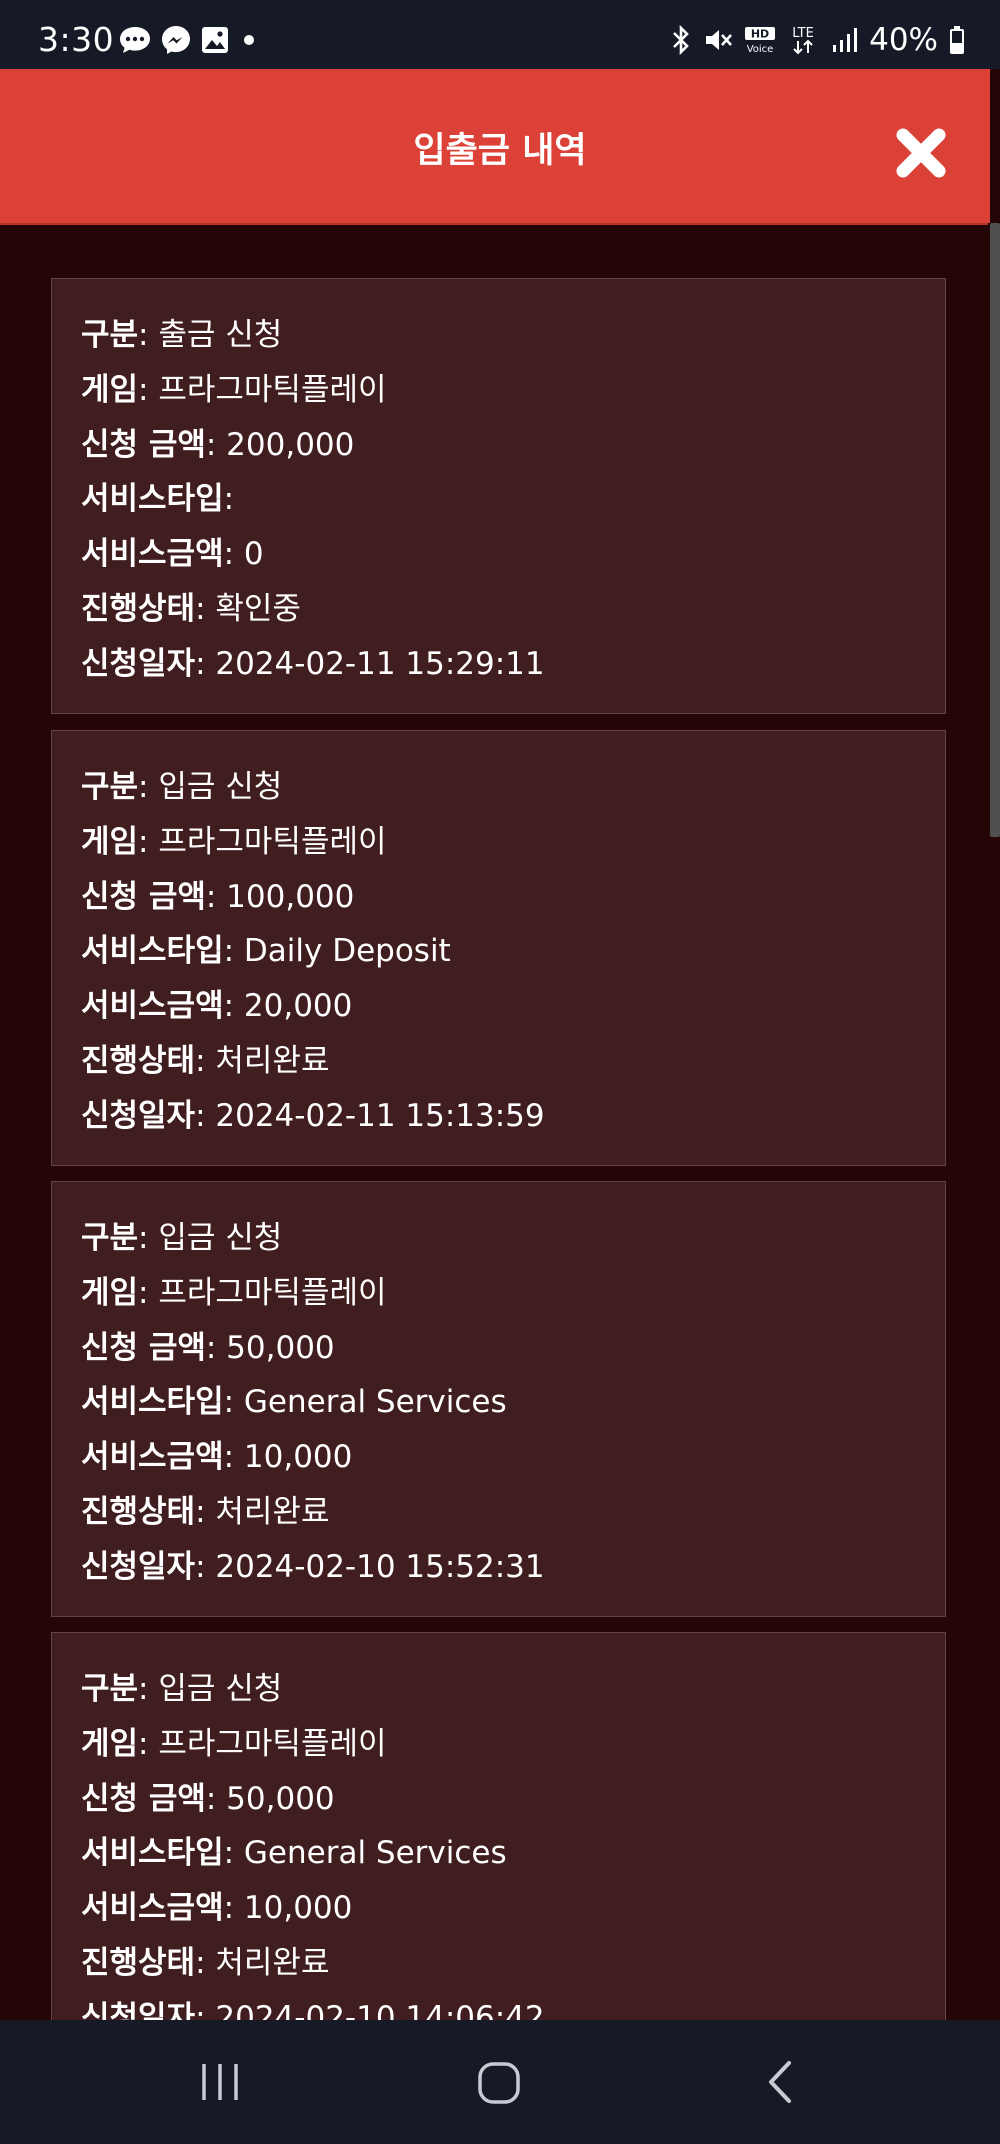 This screenshot has width=1000, height=2144. I want to click on scrollbar-thumb, so click(995, 530).